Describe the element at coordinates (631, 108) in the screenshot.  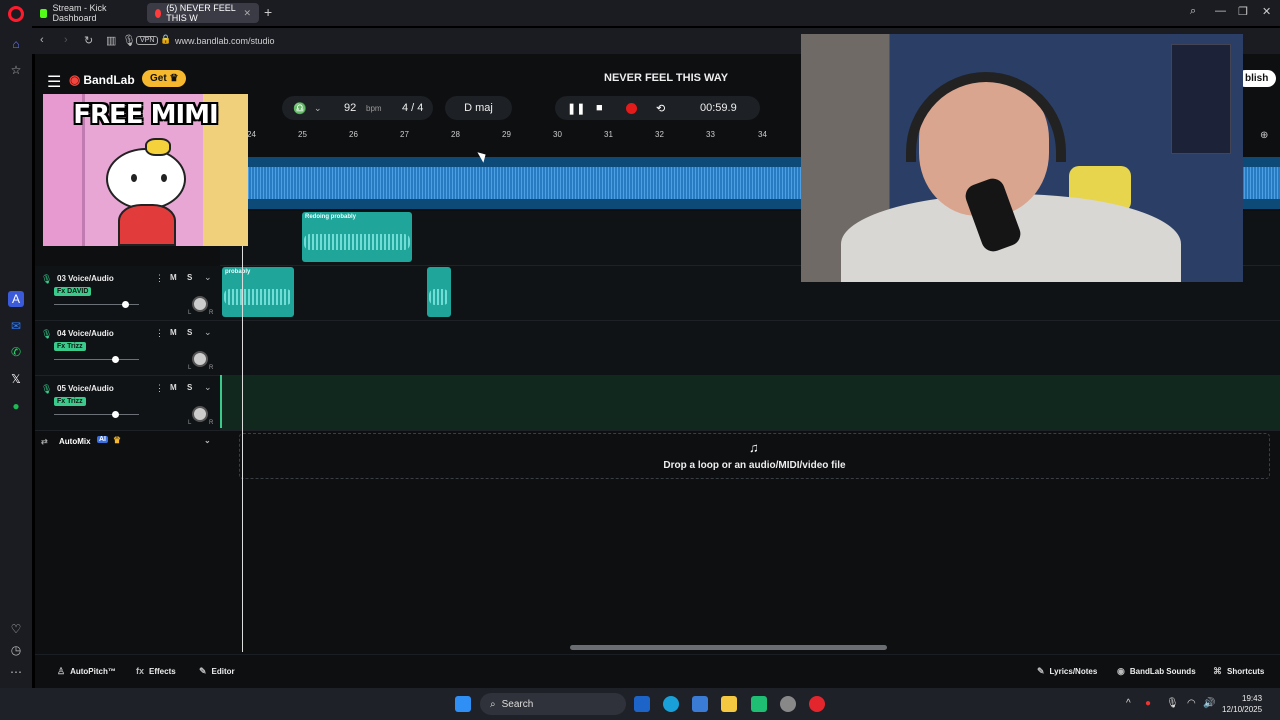
I see `record-button` at that location.